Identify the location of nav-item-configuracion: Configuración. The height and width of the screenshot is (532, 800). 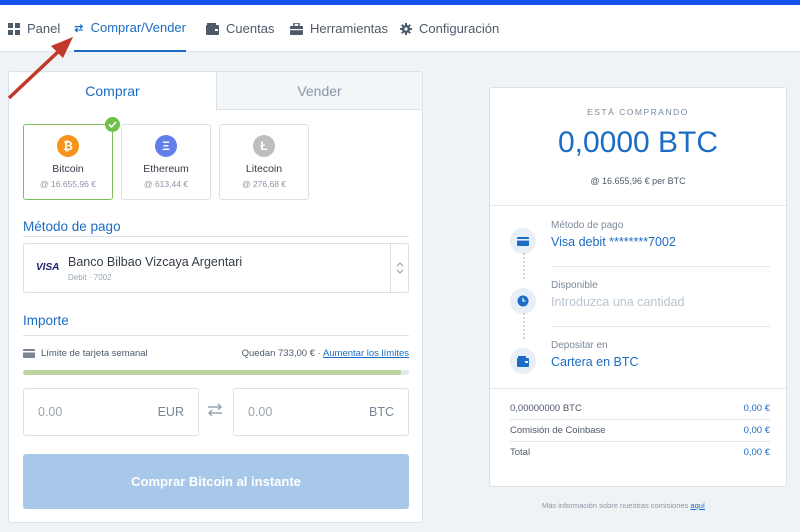
(449, 28).